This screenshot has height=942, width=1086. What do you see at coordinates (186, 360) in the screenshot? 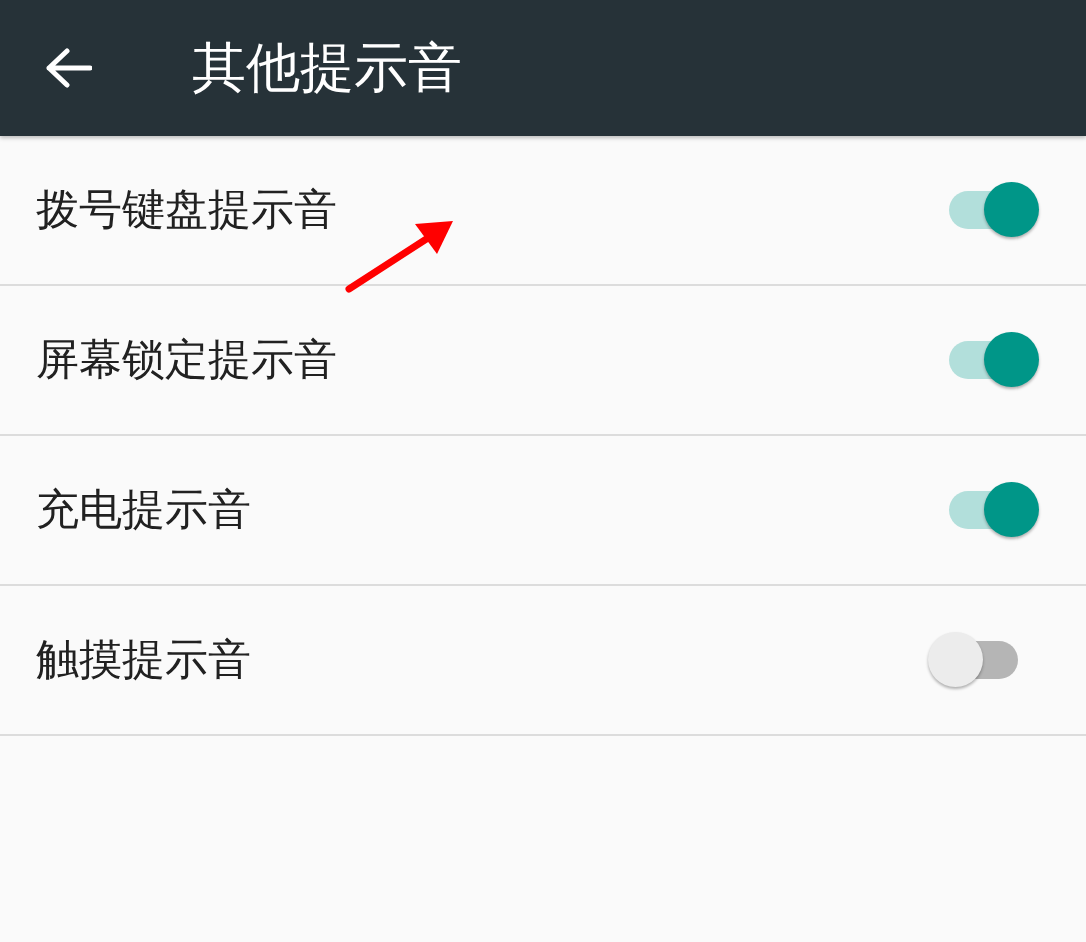
I see `setting-label: 屏幕锁定提示音` at bounding box center [186, 360].